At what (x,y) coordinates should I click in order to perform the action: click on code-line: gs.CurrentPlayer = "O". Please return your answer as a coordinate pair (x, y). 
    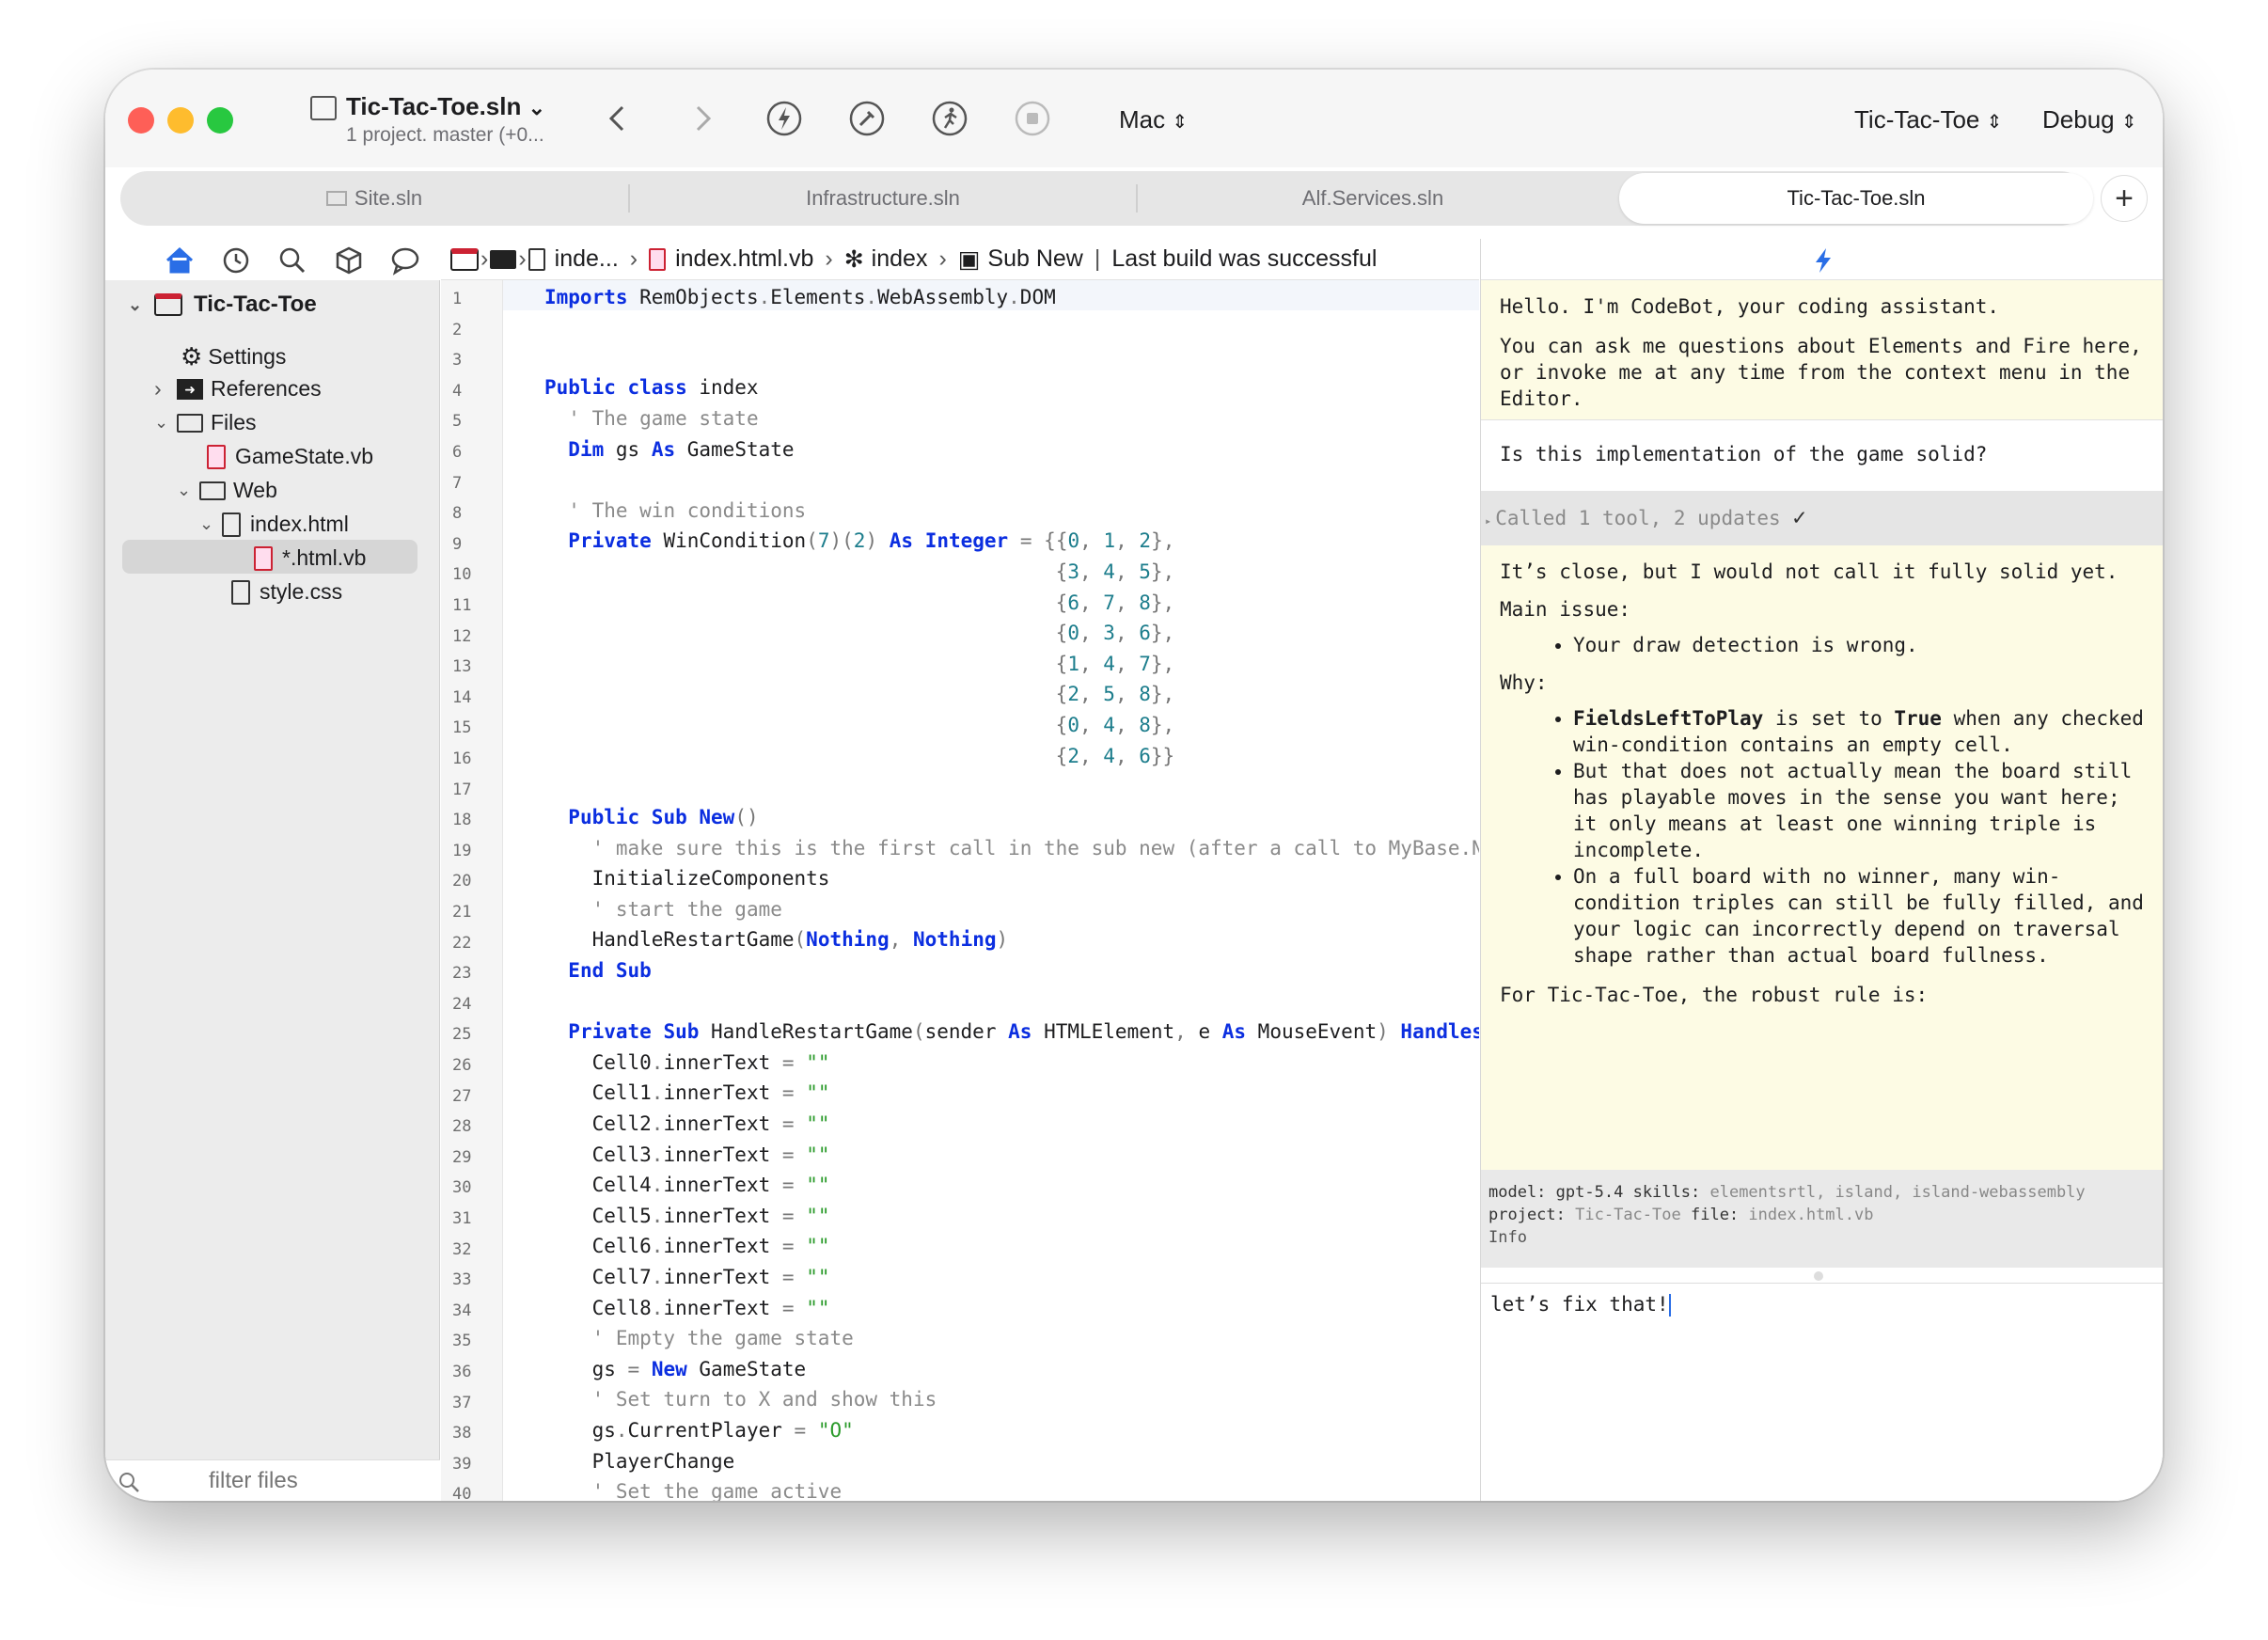
    Looking at the image, I should click on (699, 1430).